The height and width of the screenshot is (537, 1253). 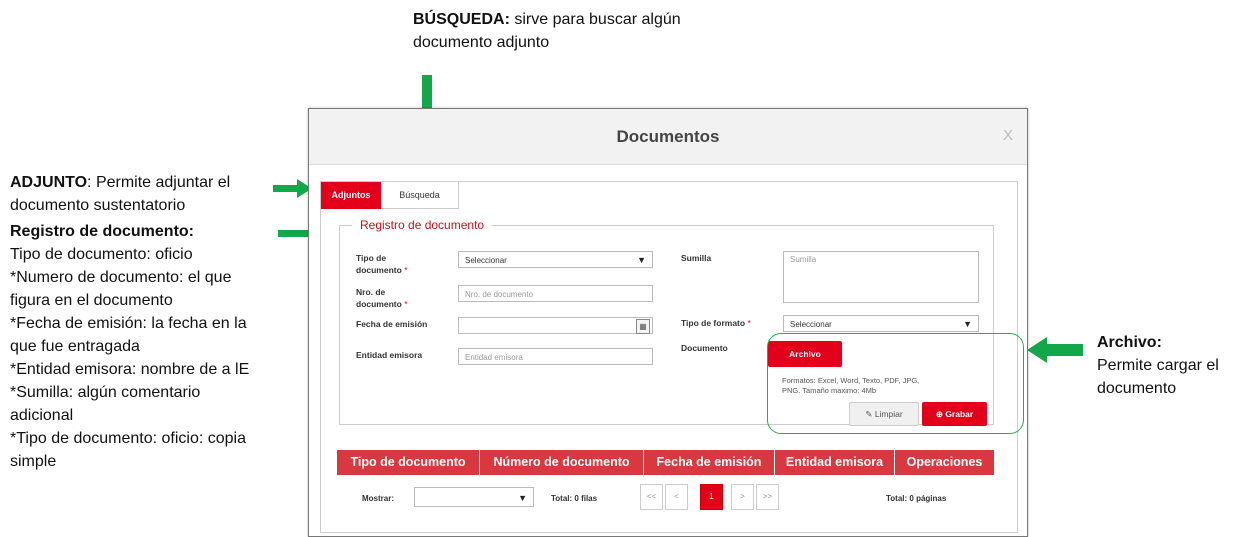 What do you see at coordinates (676, 497) in the screenshot?
I see `prev-page-button: <` at bounding box center [676, 497].